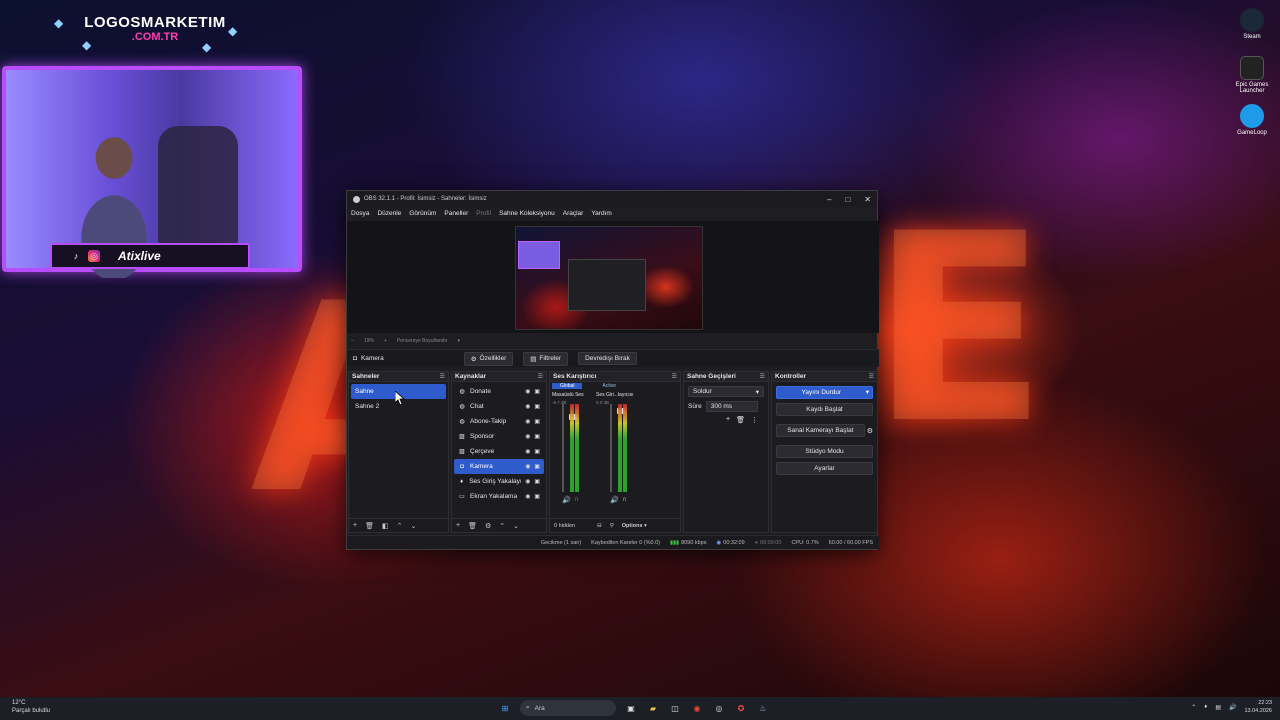 This screenshot has width=1280, height=720. What do you see at coordinates (462, 497) in the screenshot?
I see `monitor-icon: ▭` at bounding box center [462, 497].